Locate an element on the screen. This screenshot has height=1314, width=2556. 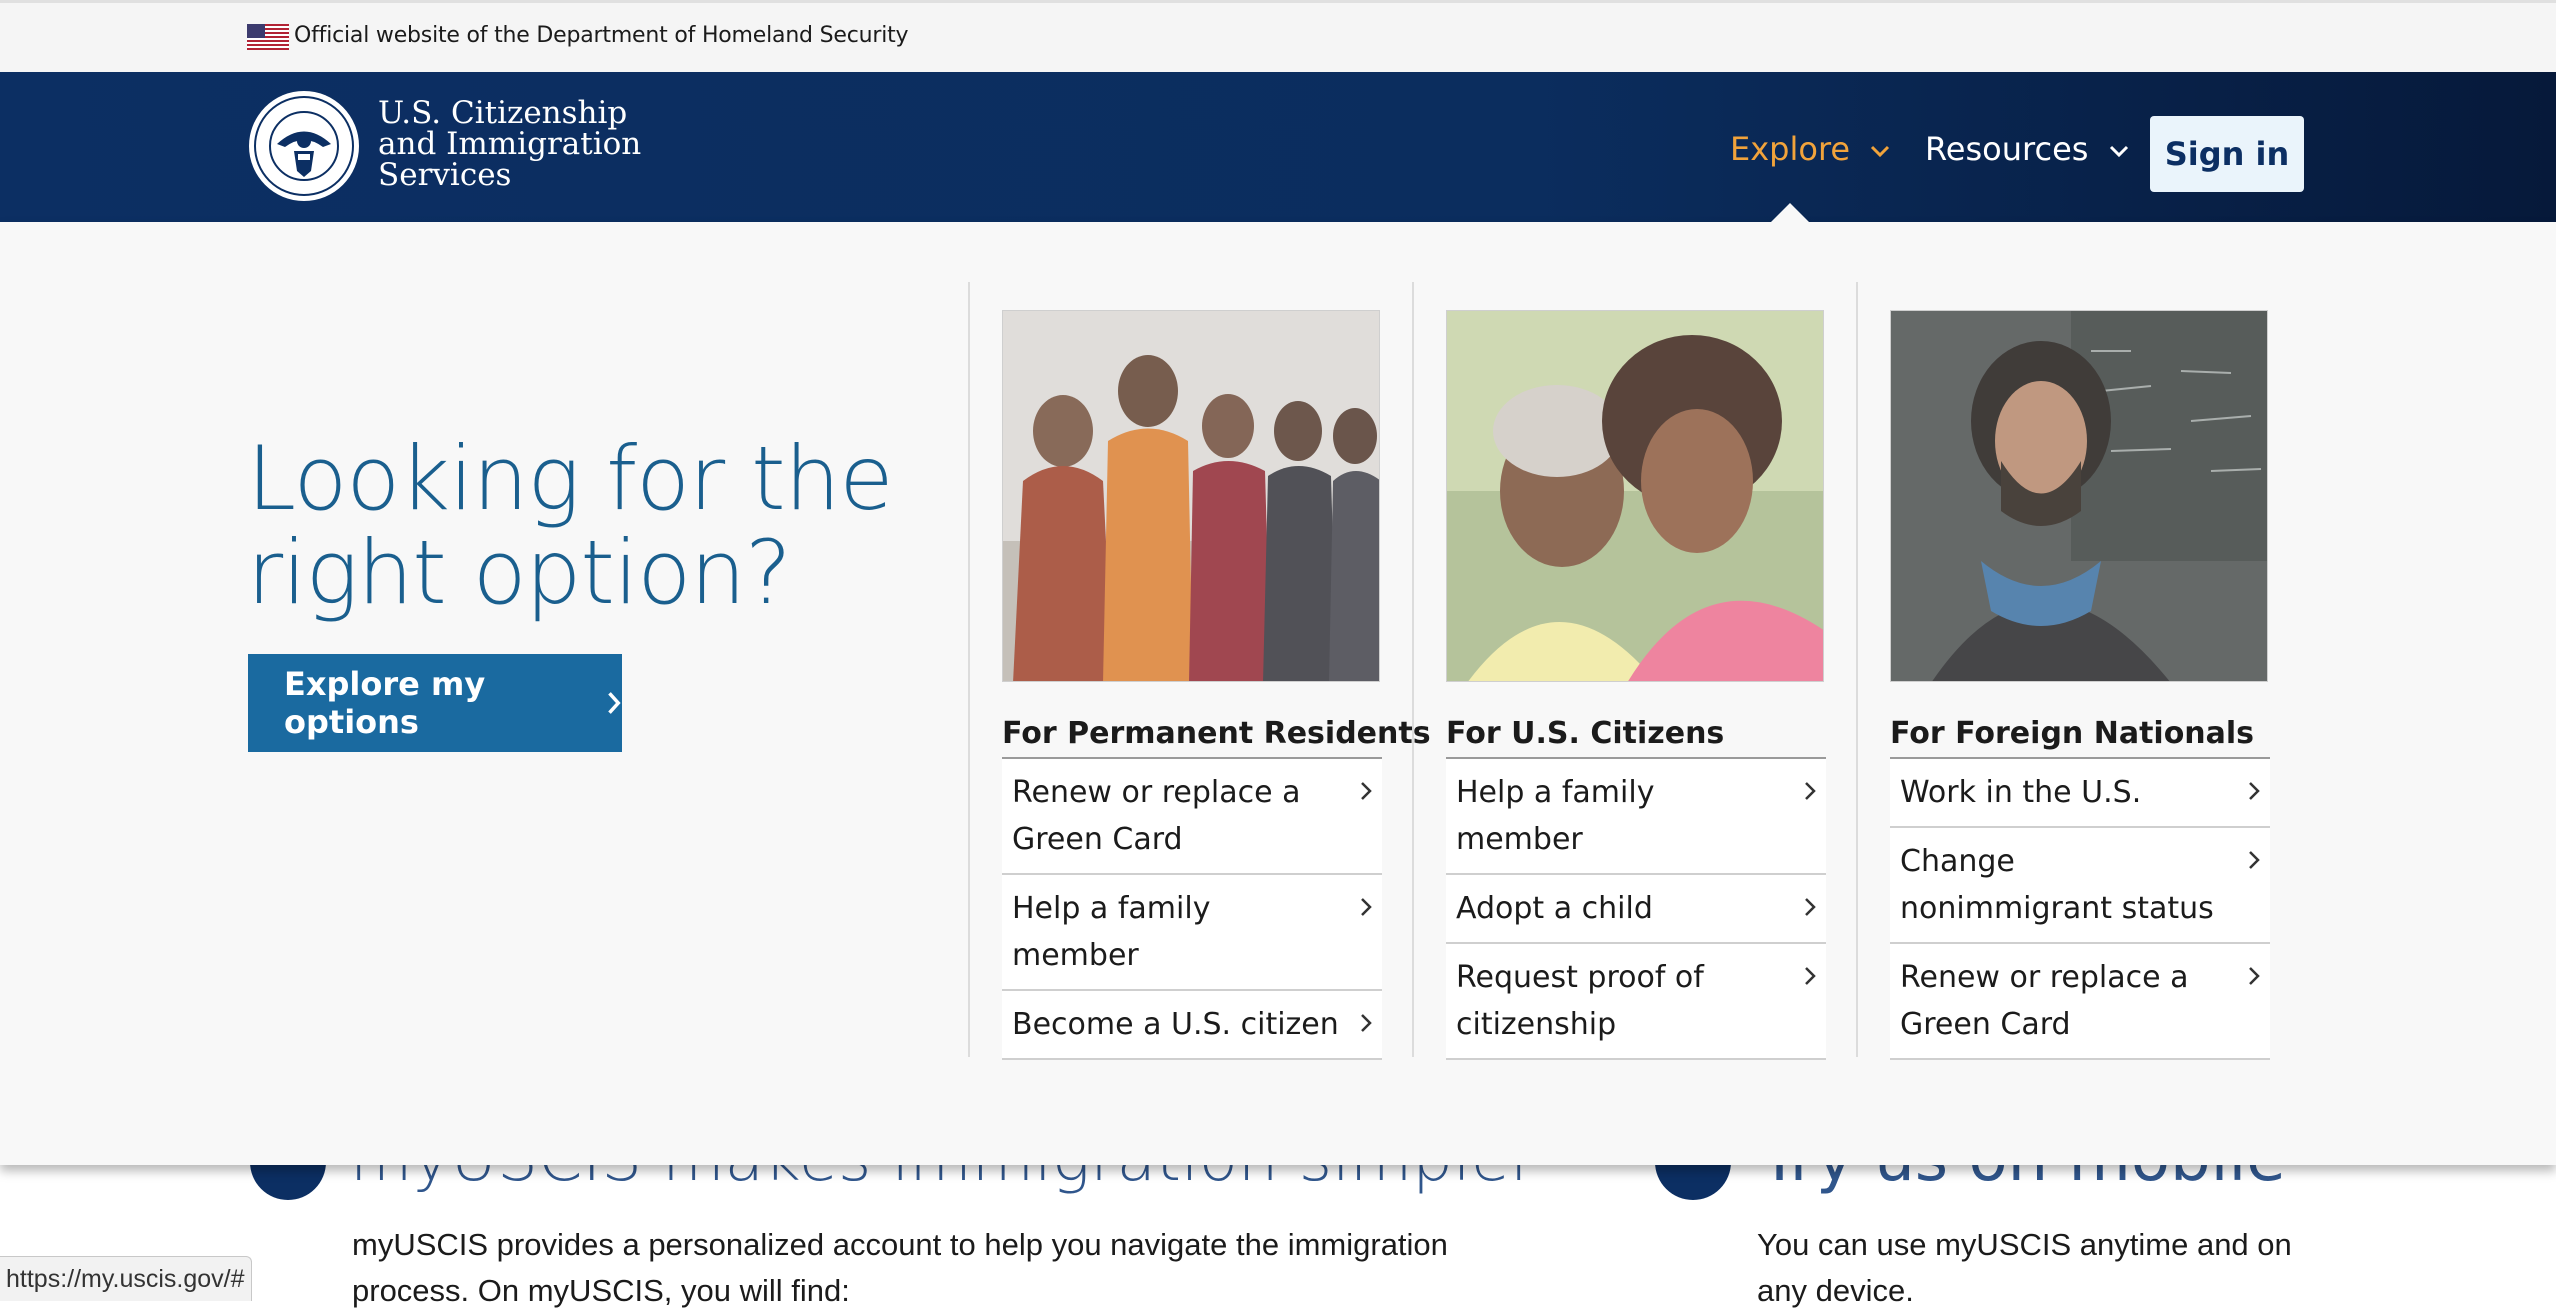
explore-options-button: Explore my options is located at coordinates (435, 703).